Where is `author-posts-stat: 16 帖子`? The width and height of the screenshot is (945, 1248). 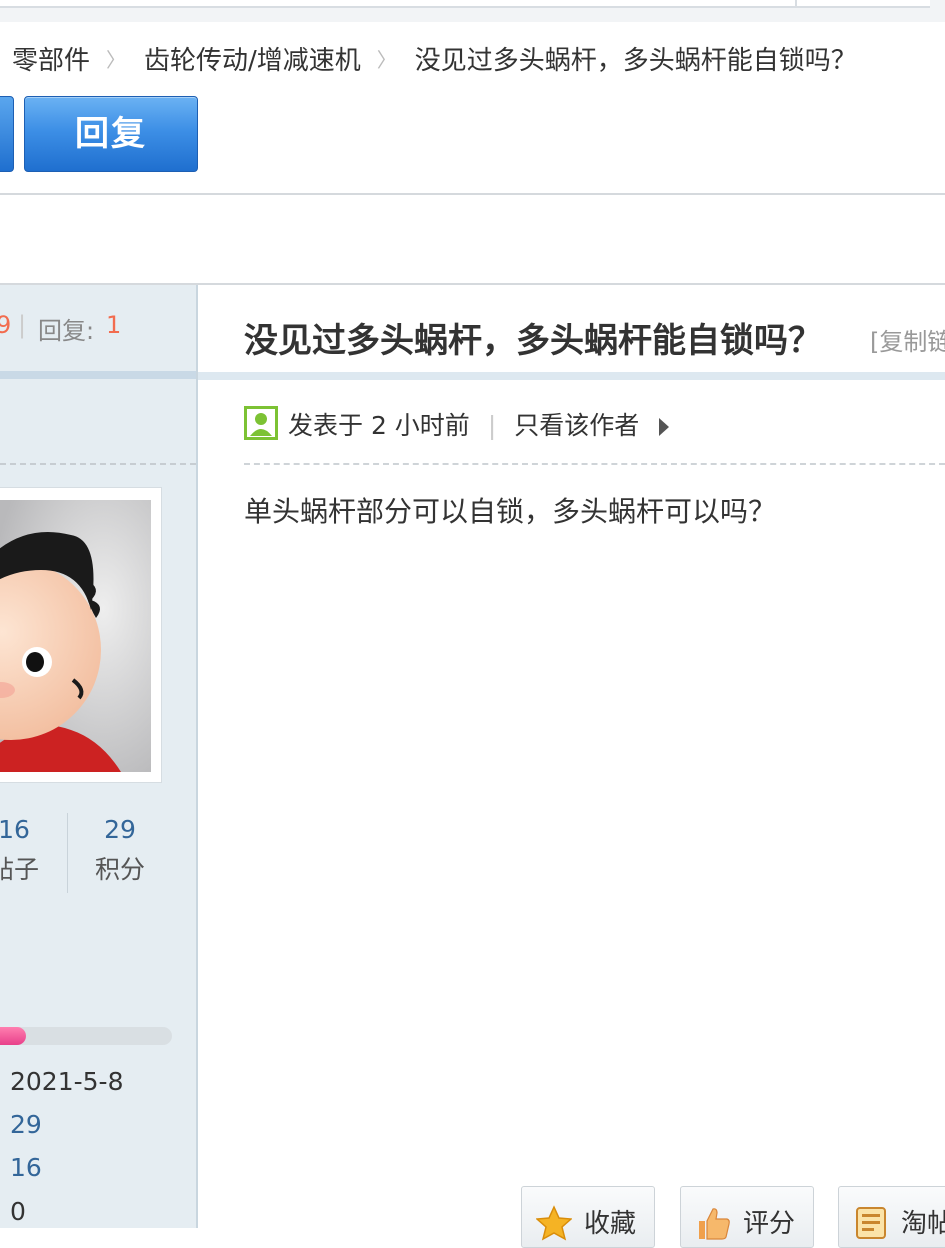
author-posts-stat: 16 帖子 is located at coordinates (22, 850).